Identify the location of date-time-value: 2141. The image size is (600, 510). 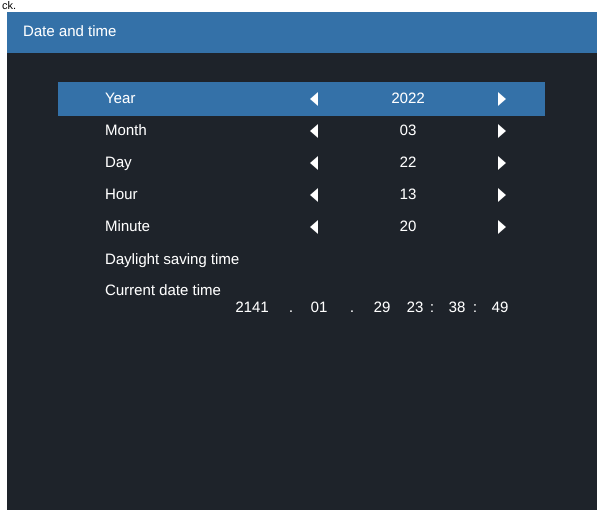
(252, 308).